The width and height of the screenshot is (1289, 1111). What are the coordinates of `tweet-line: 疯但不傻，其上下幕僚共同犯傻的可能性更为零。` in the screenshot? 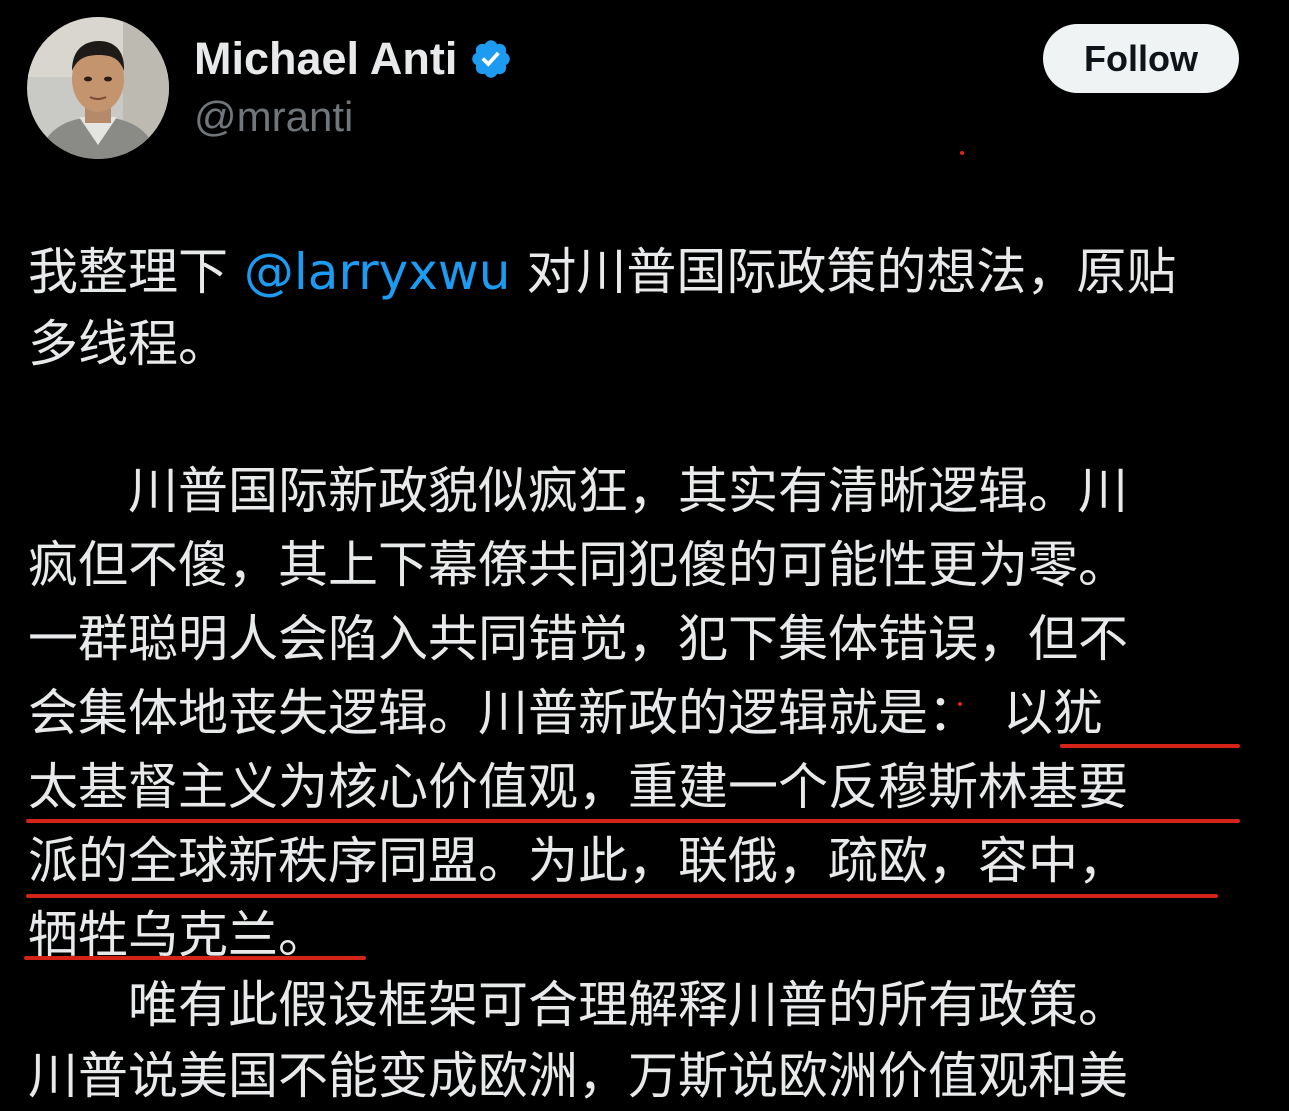 It's located at (578, 565).